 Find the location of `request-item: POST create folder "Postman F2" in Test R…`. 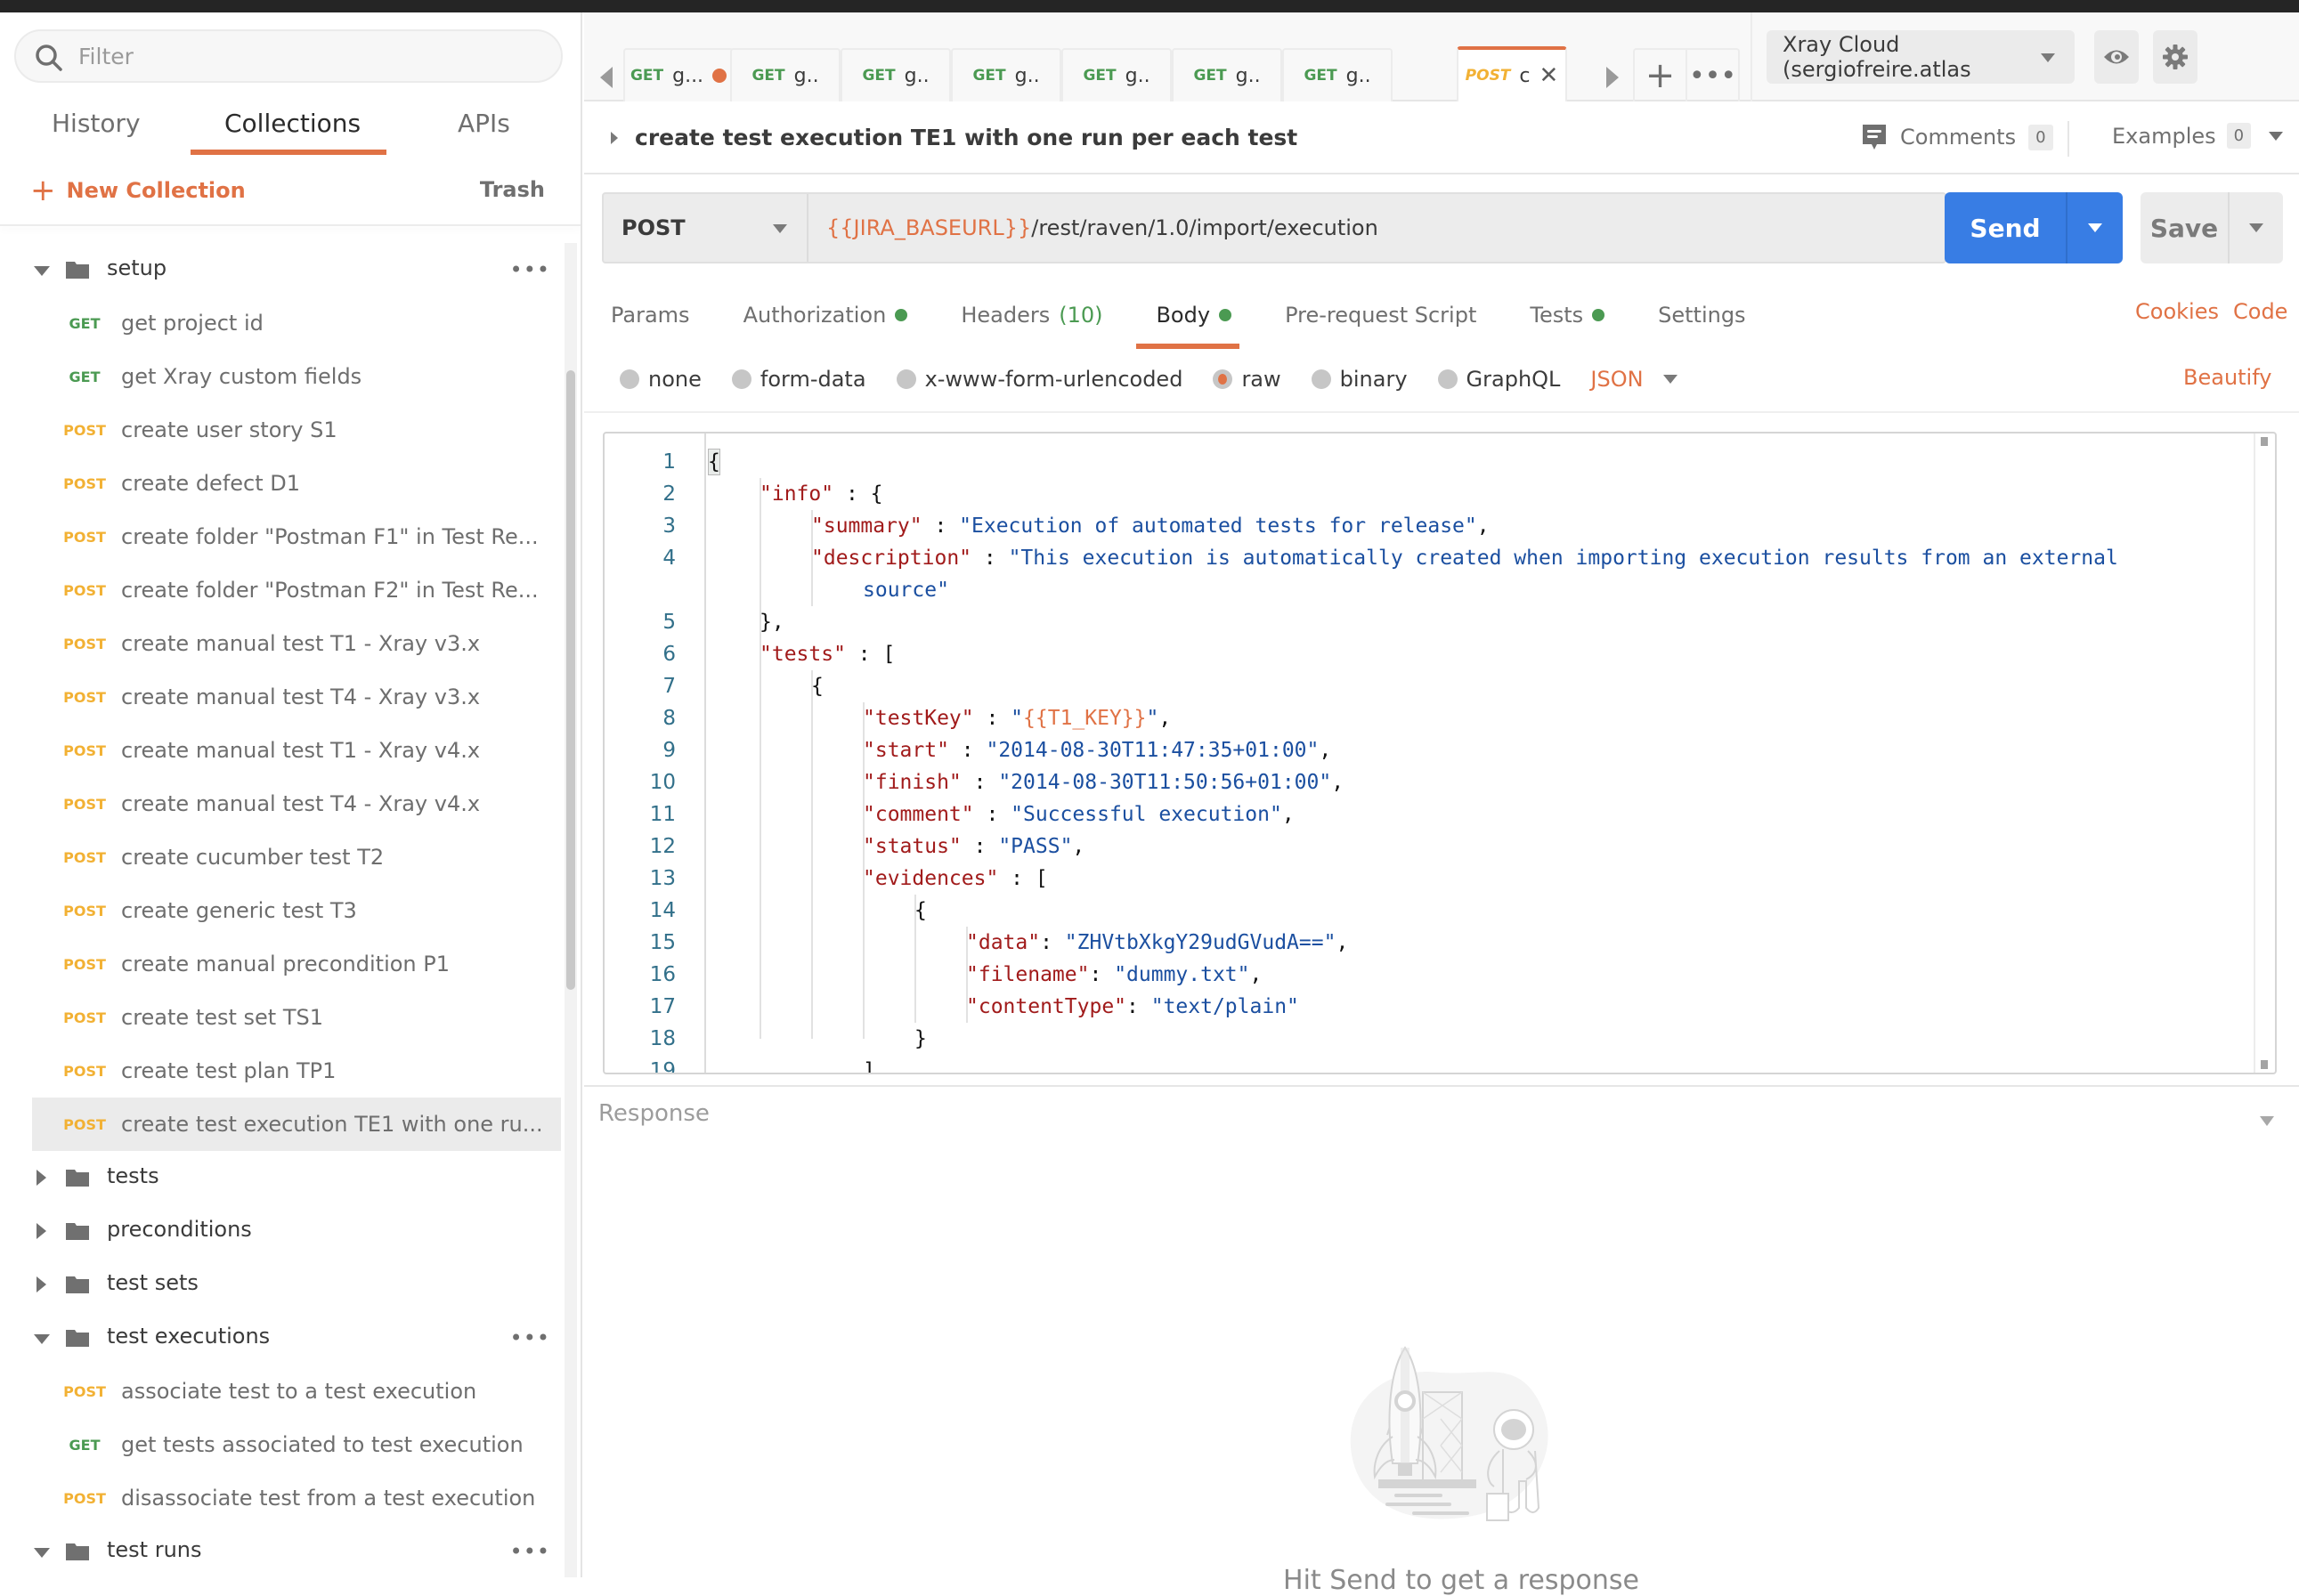

request-item: POST create folder "Postman F2" in Test R… is located at coordinates (282, 590).